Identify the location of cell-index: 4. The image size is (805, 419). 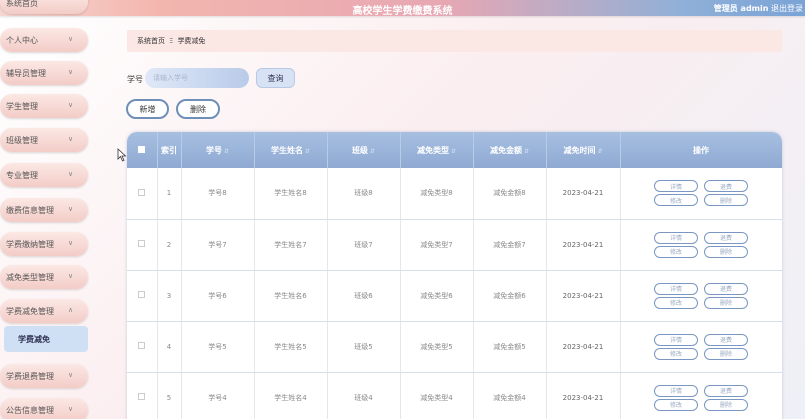
(169, 347).